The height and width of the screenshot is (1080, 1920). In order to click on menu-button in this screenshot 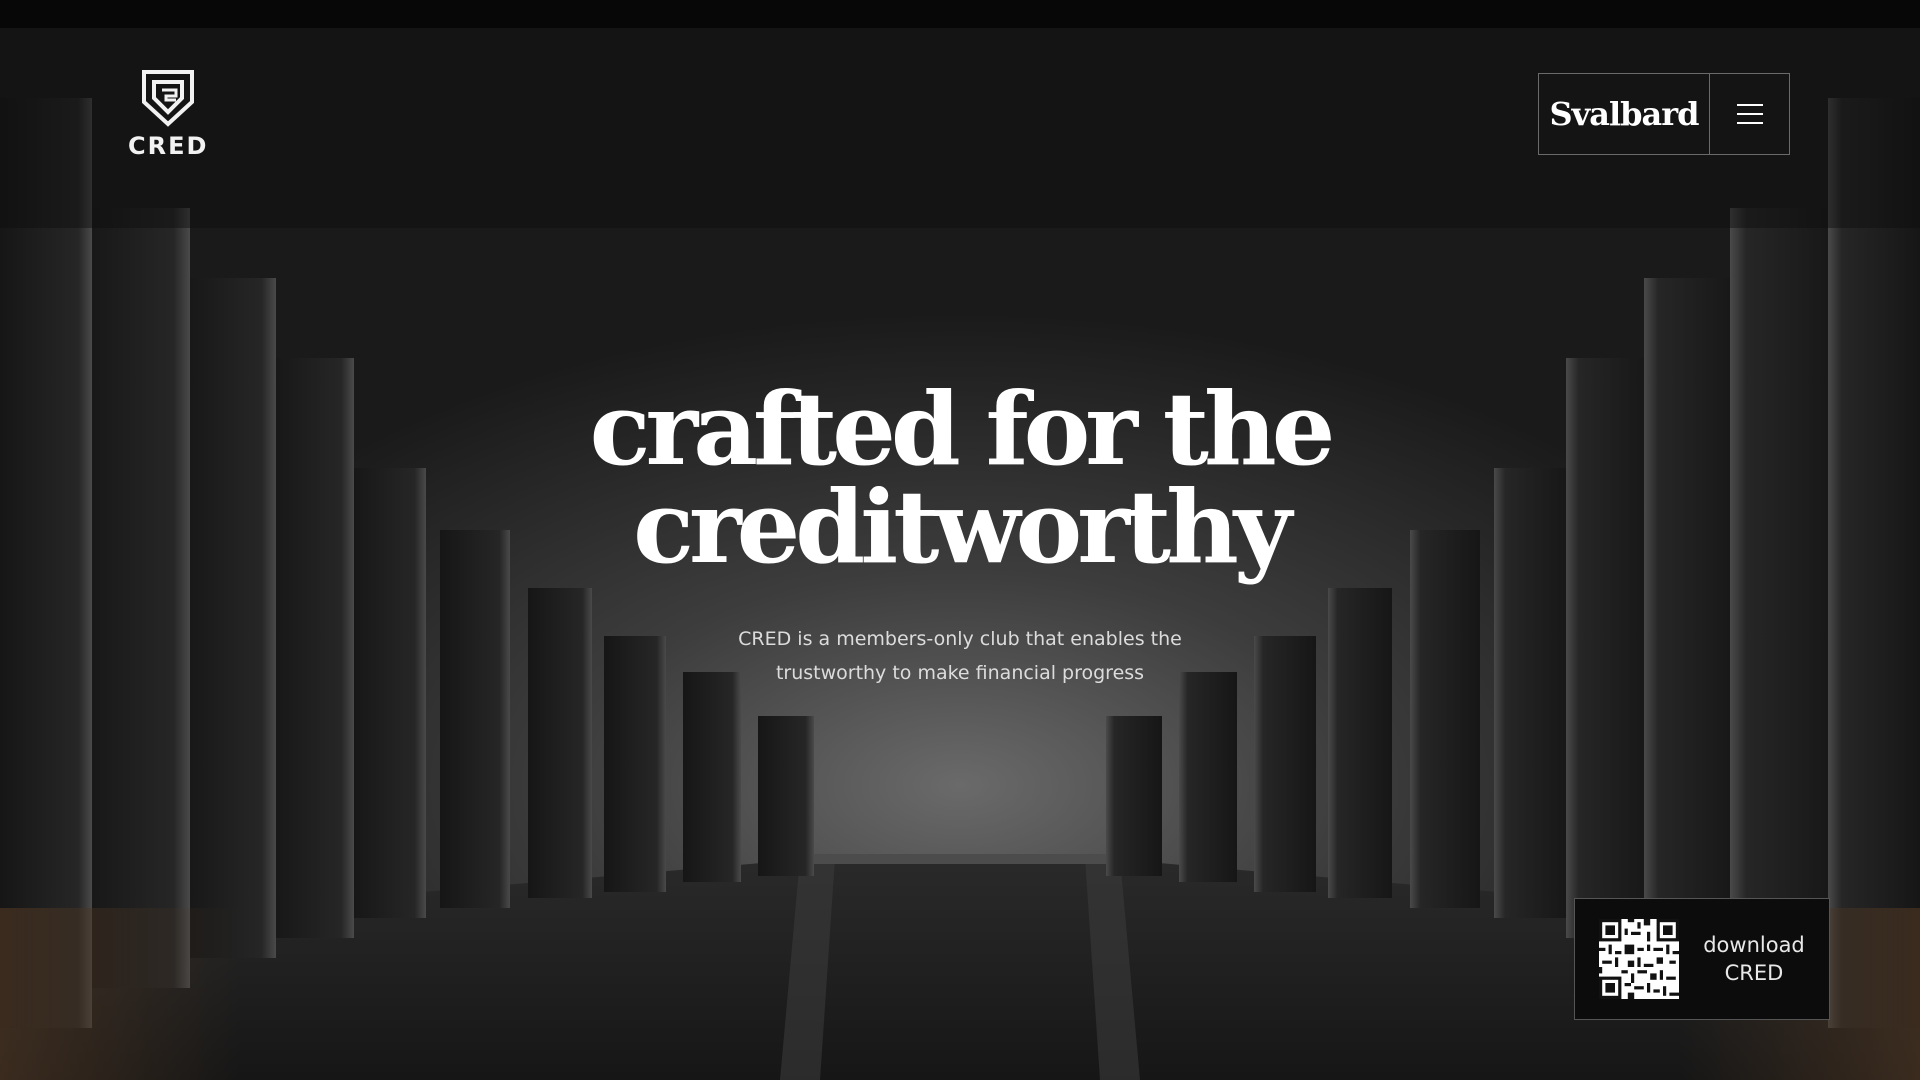, I will do `click(1749, 114)`.